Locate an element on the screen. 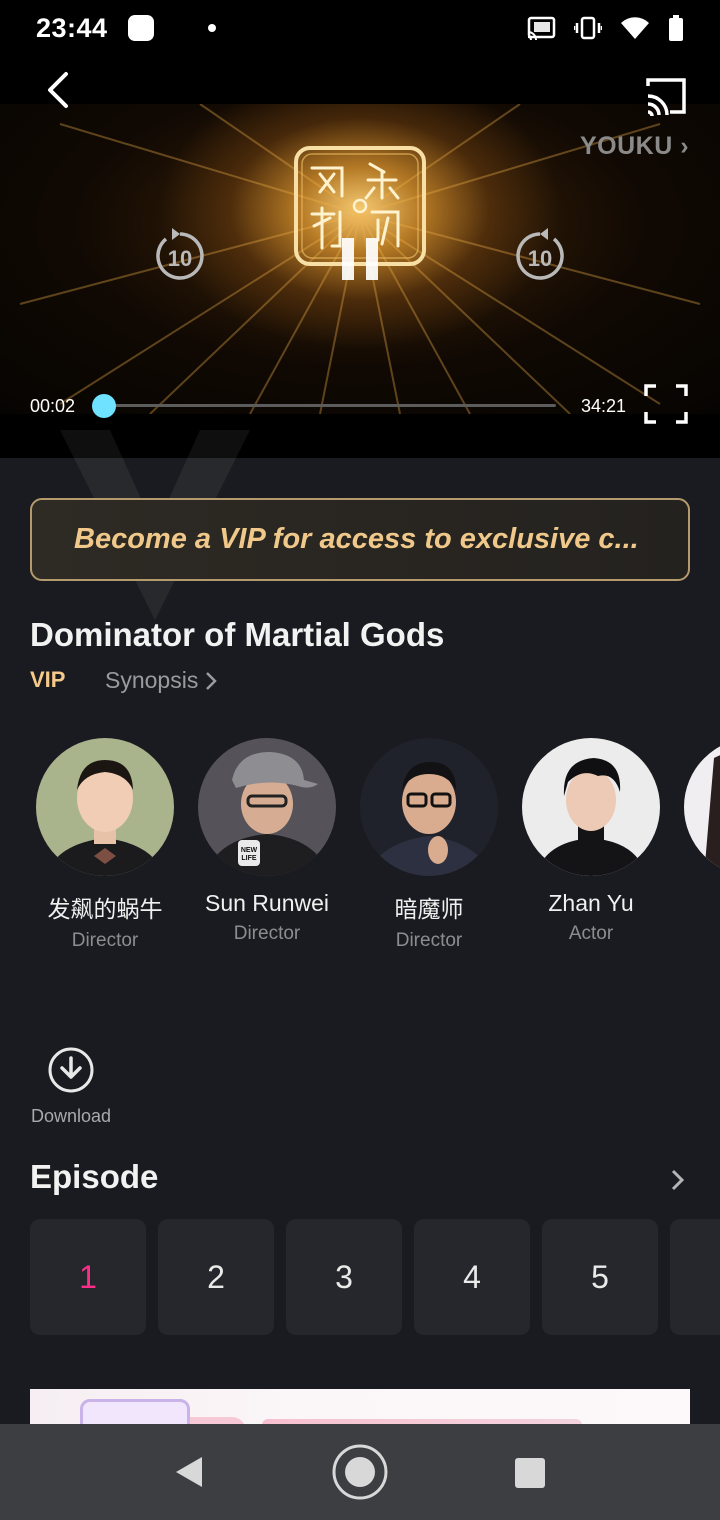 The width and height of the screenshot is (720, 1520). svg-text: NEW is located at coordinates (249, 850).